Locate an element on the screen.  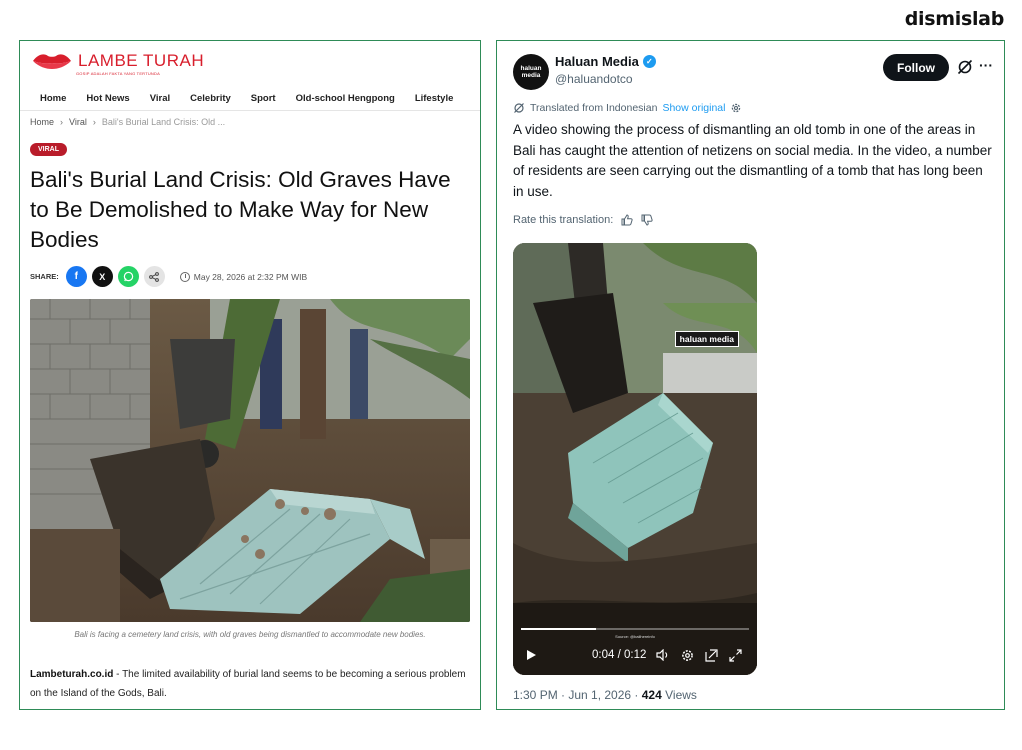
thumbs-up-icon is located at coordinates (627, 220).